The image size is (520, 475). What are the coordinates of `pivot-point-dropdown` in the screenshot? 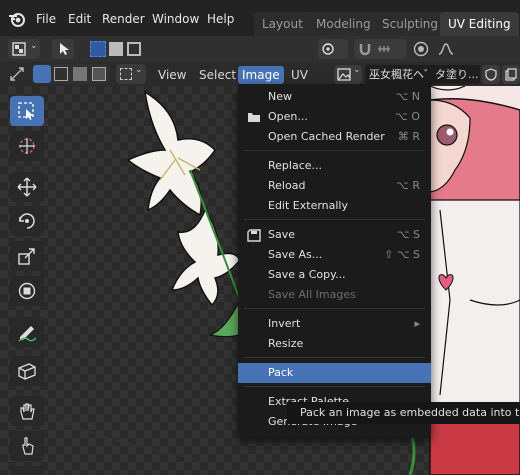 It's located at (333, 49).